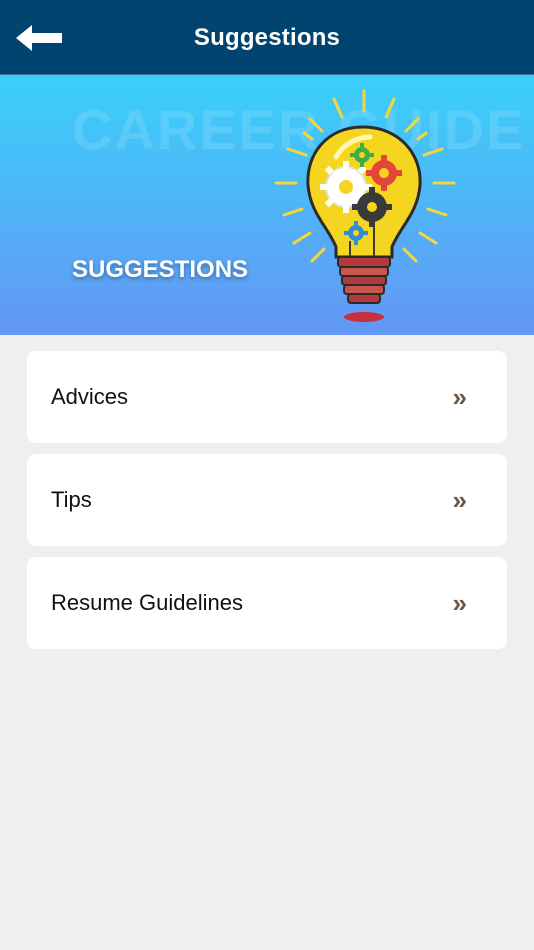 Image resolution: width=534 pixels, height=950 pixels. What do you see at coordinates (160, 269) in the screenshot?
I see `banner-title: SUGGESTIONS` at bounding box center [160, 269].